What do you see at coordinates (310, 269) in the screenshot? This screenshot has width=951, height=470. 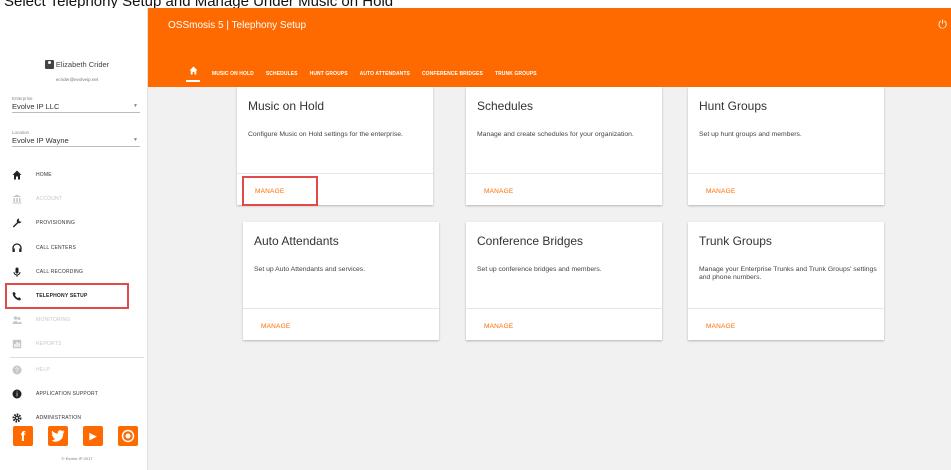 I see `card-description: Set up Auto Attendants and services.` at bounding box center [310, 269].